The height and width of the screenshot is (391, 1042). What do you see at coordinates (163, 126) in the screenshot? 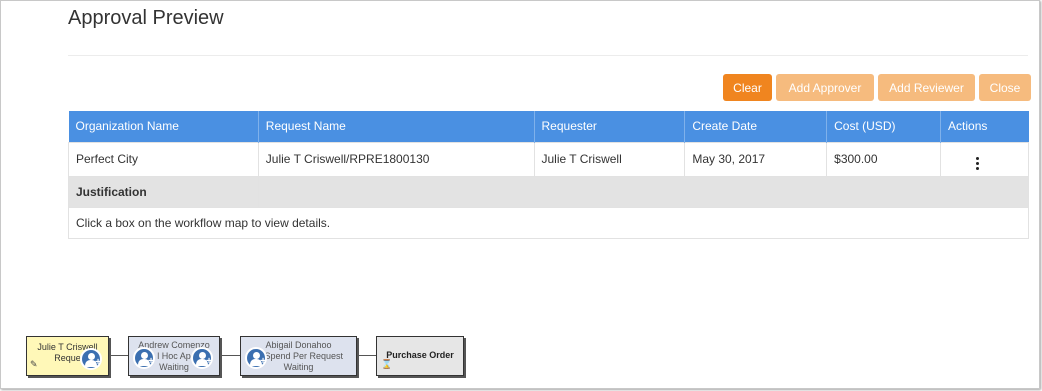
I see `column-header-organization: Organization Name` at bounding box center [163, 126].